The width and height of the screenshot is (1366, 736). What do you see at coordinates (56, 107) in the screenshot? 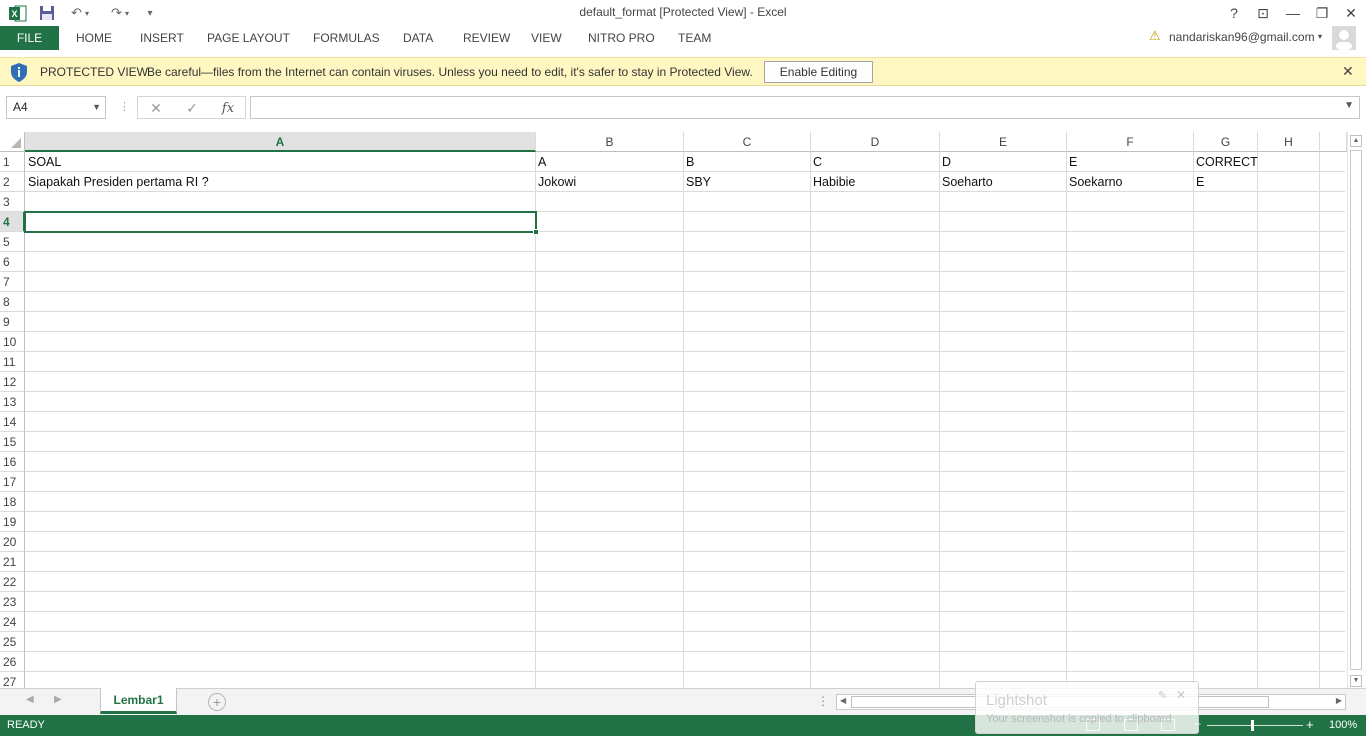
I see `name-box: A4 ▼` at bounding box center [56, 107].